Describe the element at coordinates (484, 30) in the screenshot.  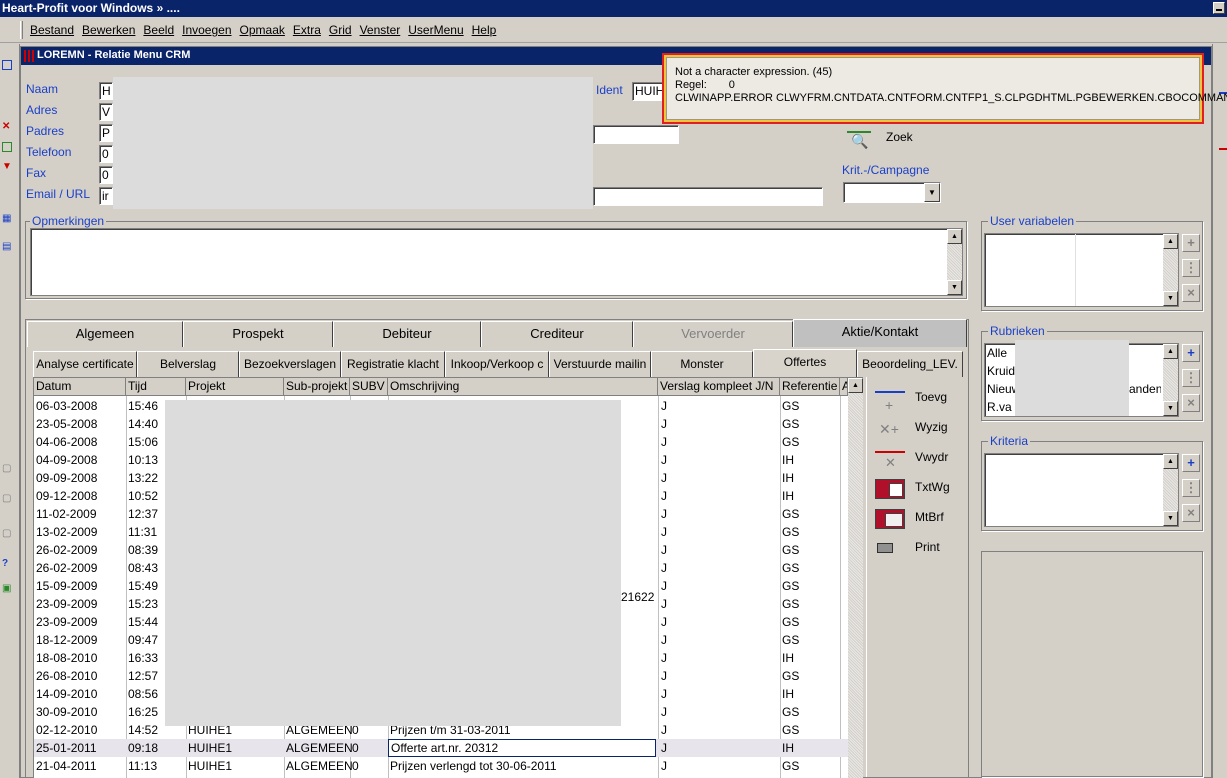
I see `menu-help: Help` at that location.